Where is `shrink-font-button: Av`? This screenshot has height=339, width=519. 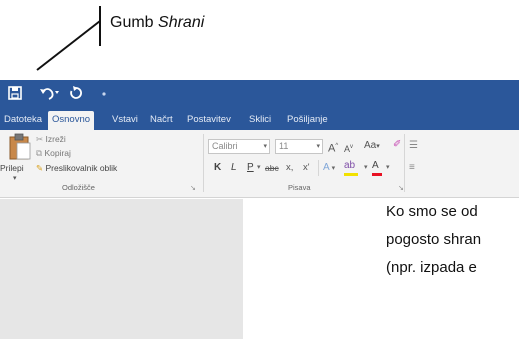 shrink-font-button: Av is located at coordinates (348, 148).